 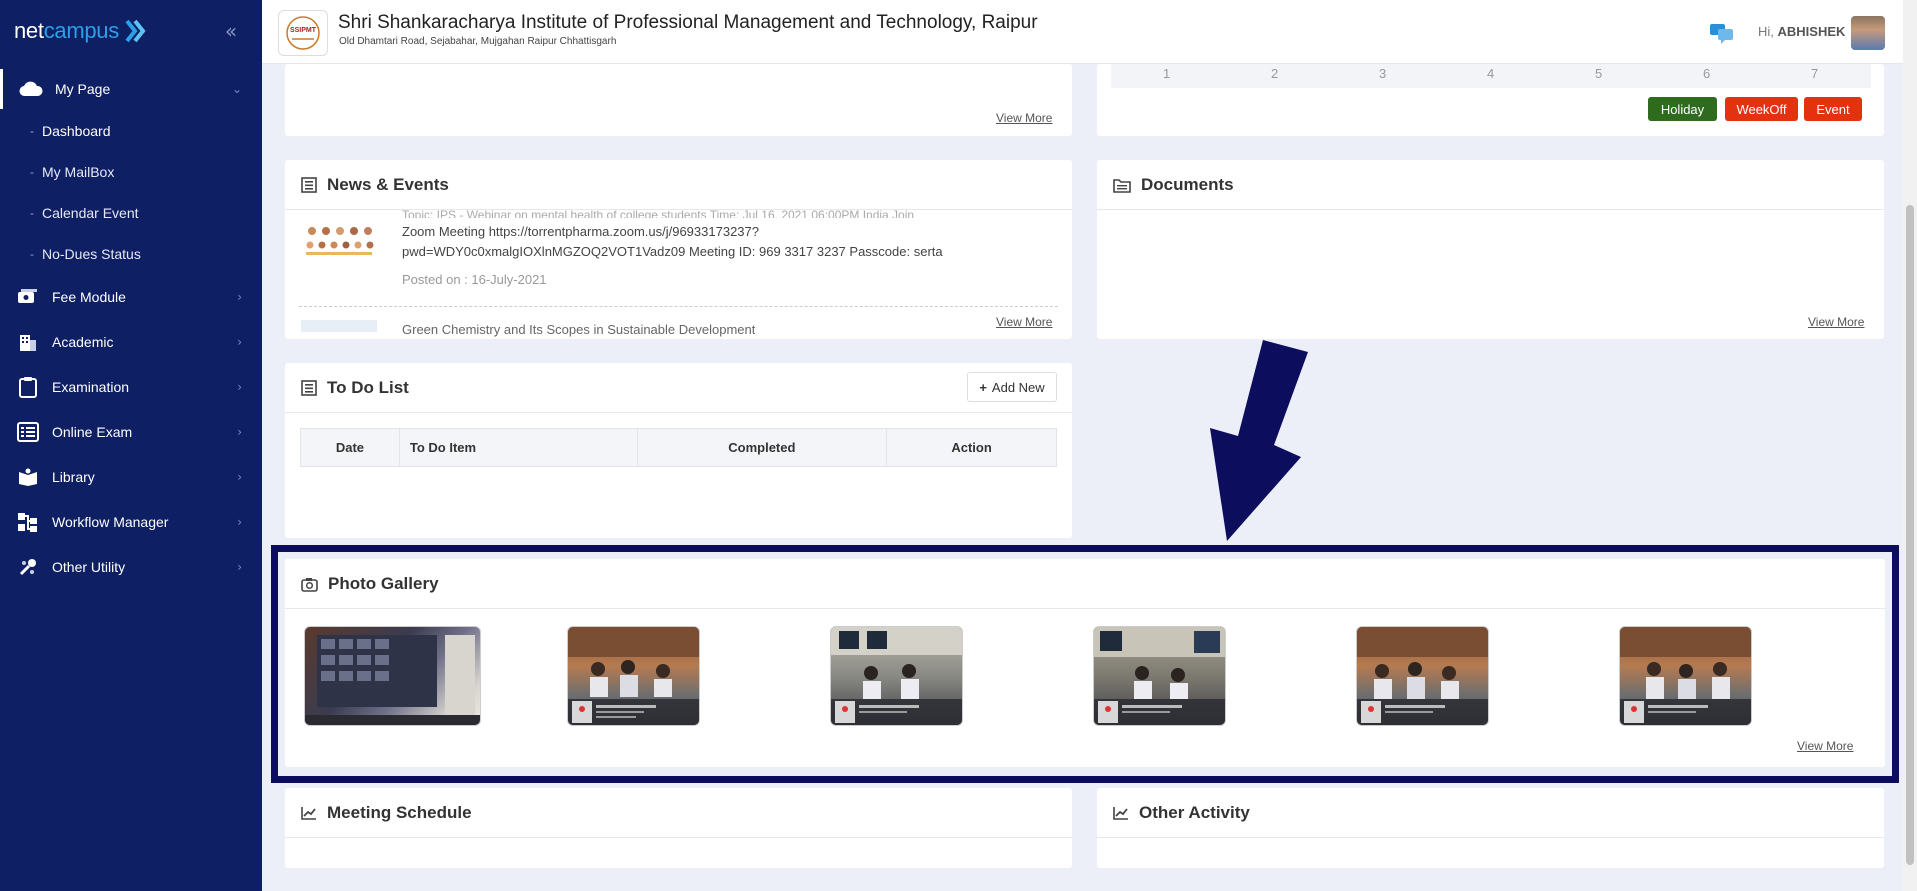 What do you see at coordinates (518, 447) in the screenshot?
I see `column-header-todo-item: To Do Item` at bounding box center [518, 447].